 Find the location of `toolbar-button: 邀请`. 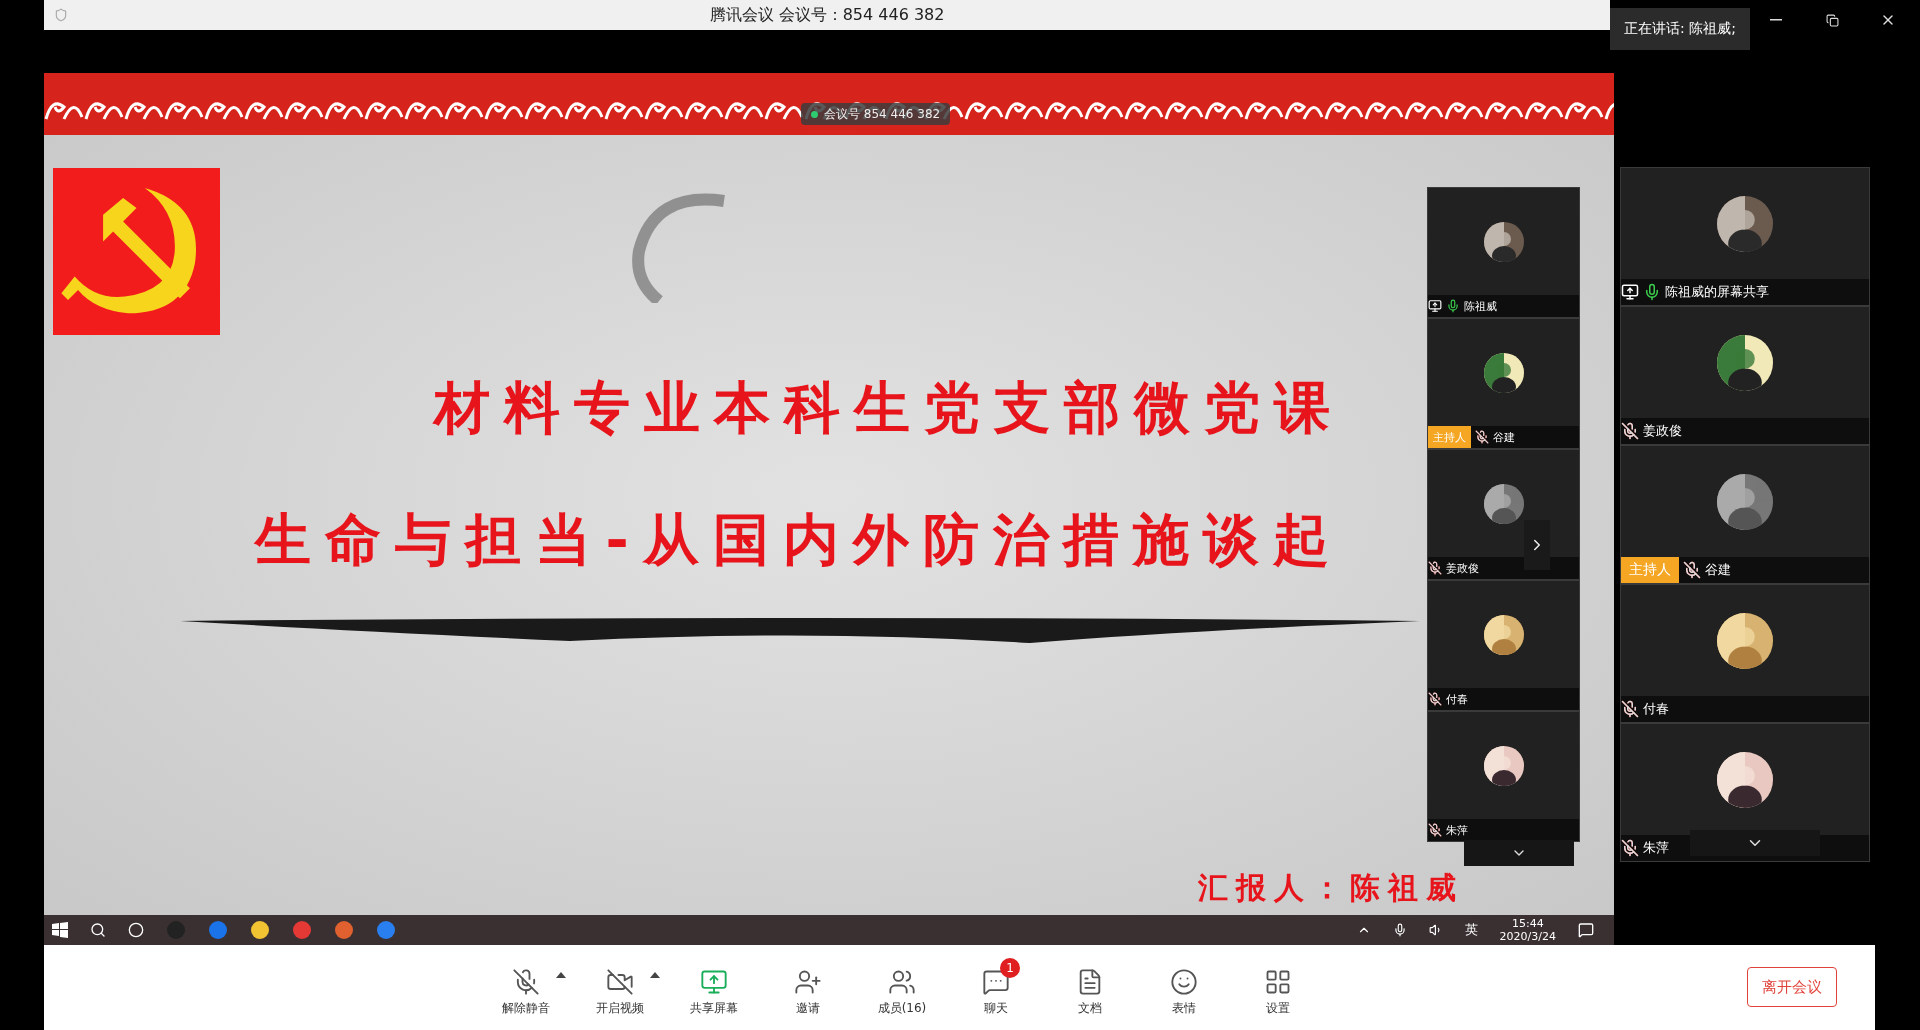

toolbar-button: 邀请 is located at coordinates (808, 987).